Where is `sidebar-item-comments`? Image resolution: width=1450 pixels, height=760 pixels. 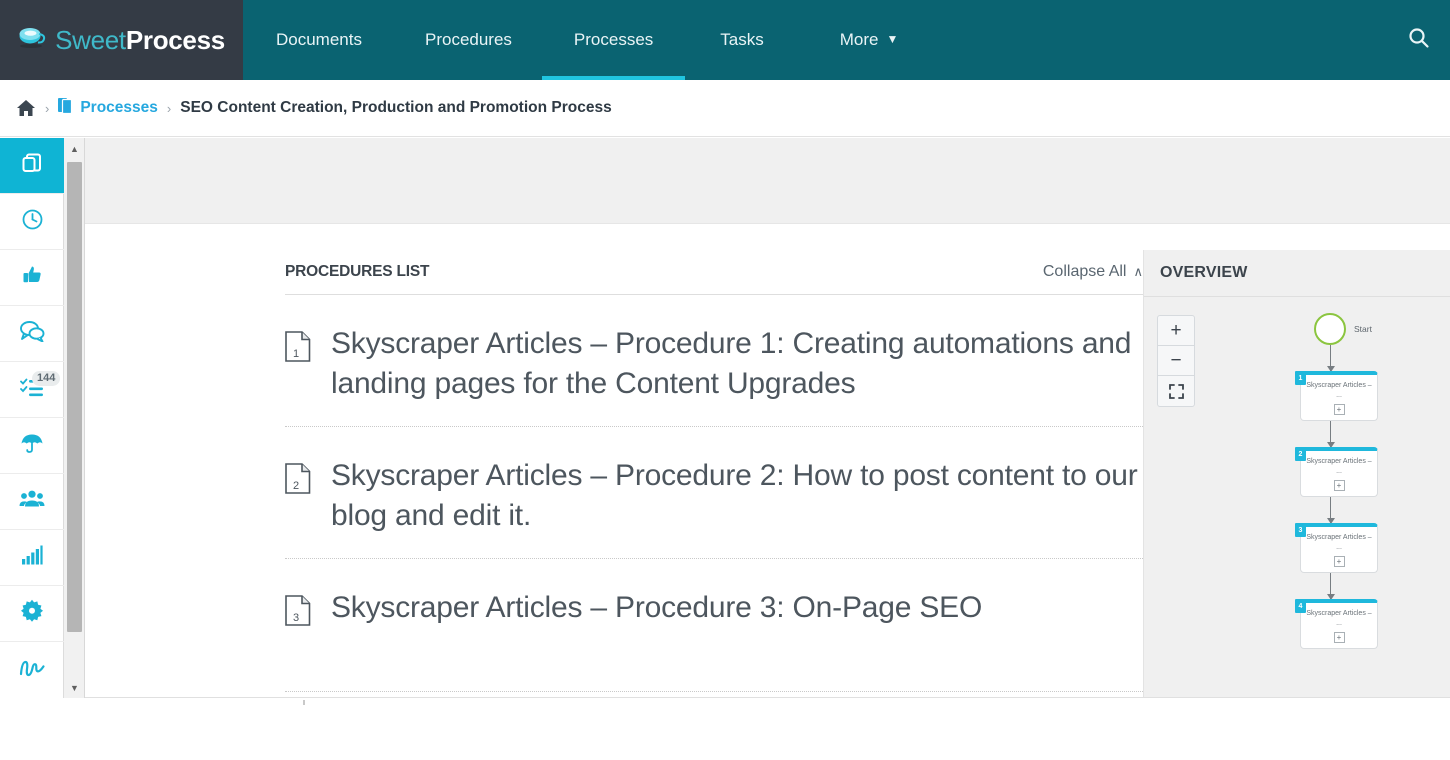
sidebar-item-comments is located at coordinates (32, 334).